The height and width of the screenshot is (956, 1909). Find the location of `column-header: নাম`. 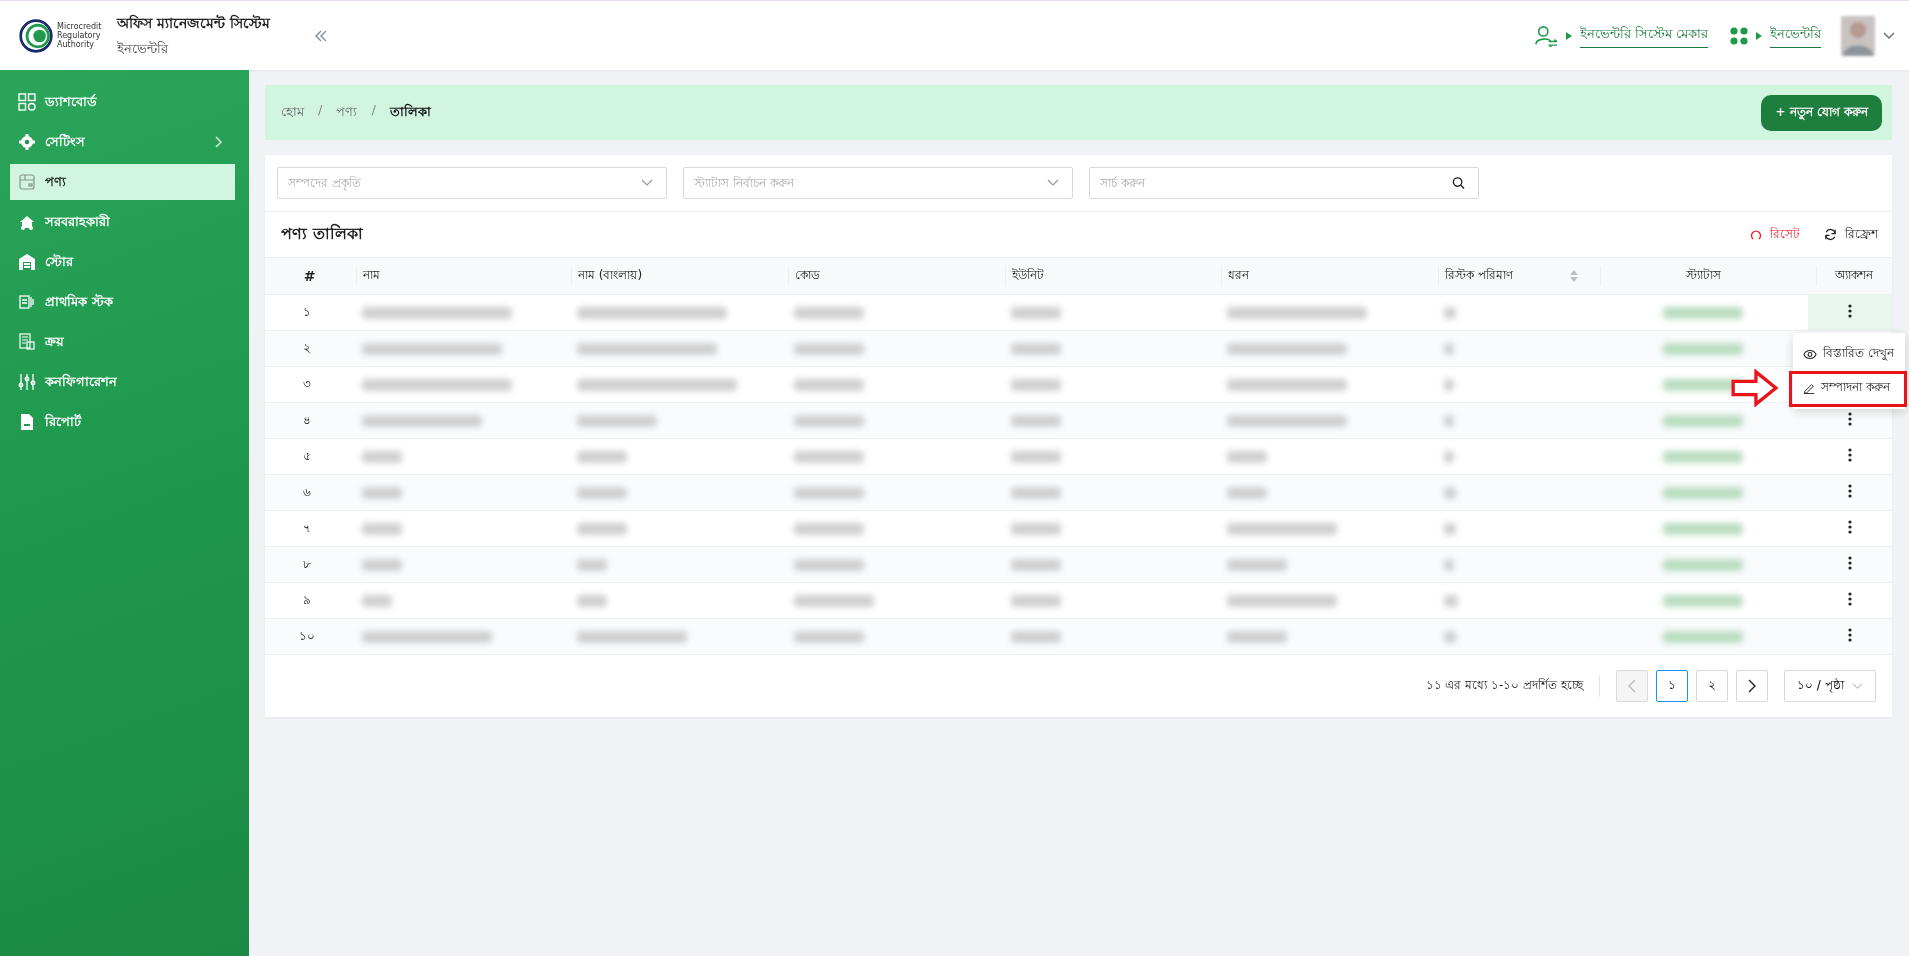

column-header: নাম is located at coordinates (455, 276).